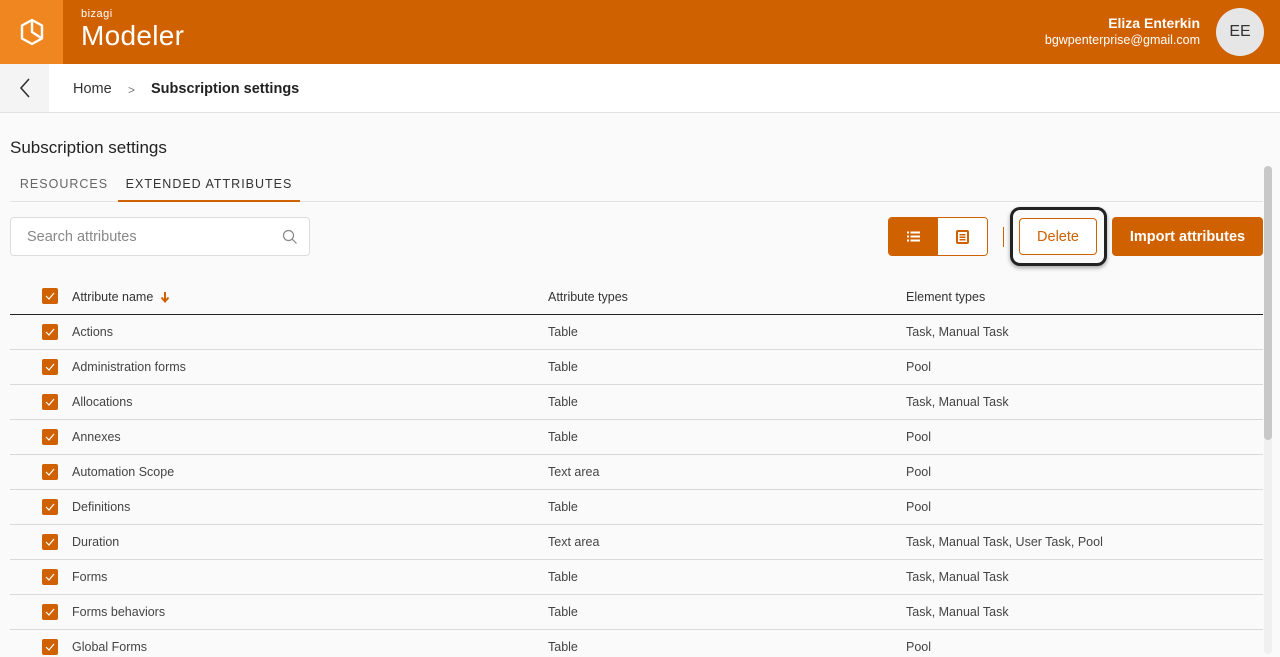 This screenshot has height=657, width=1280. I want to click on cell-attribute-name: Global Forms, so click(110, 647).